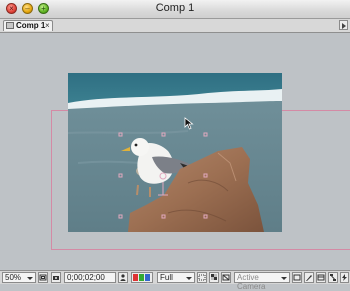 Image resolution: width=350 pixels, height=291 pixels. What do you see at coordinates (343, 25) in the screenshot?
I see `panel-menu-button` at bounding box center [343, 25].